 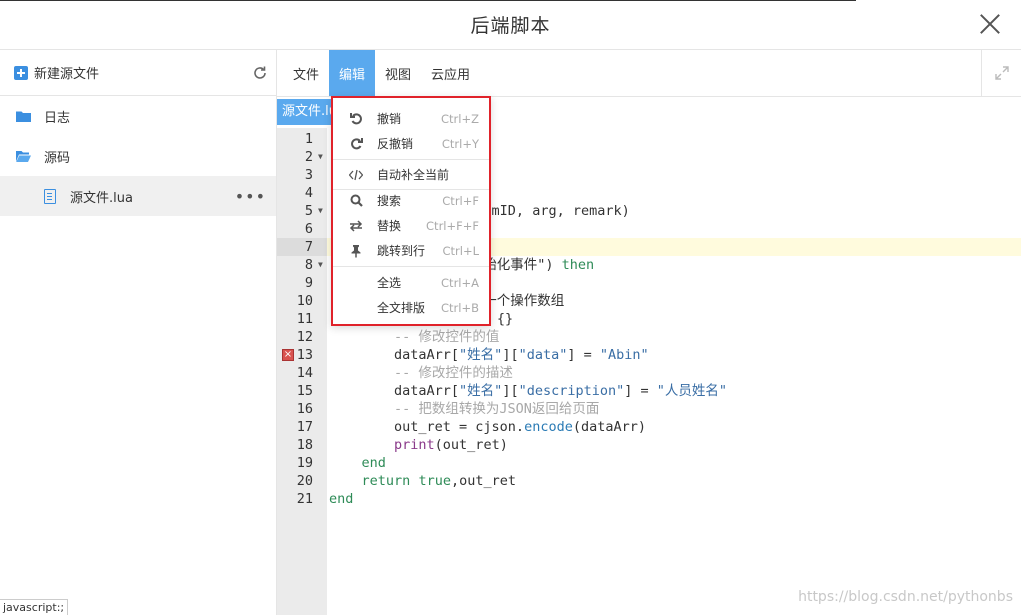 I want to click on tree-item-lua-file: 源文件.lua •••, so click(x=138, y=196).